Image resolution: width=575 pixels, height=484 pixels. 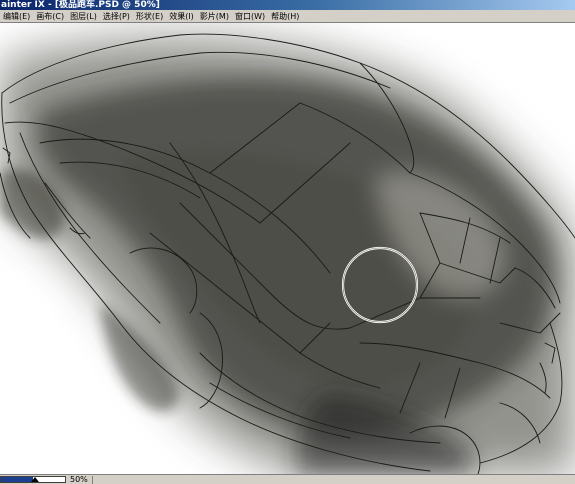 What do you see at coordinates (250, 16) in the screenshot?
I see `menu-window: 窗口(W)` at bounding box center [250, 16].